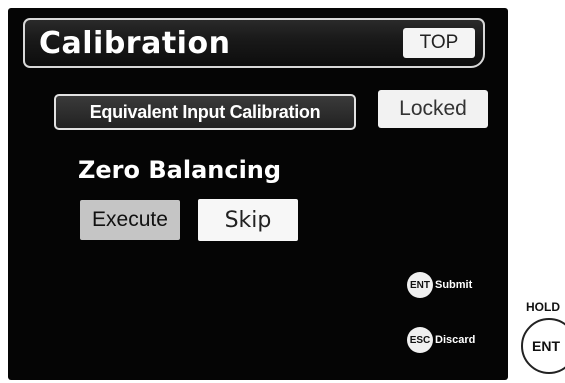 The width and height of the screenshot is (565, 383). What do you see at coordinates (543, 307) in the screenshot?
I see `hold-label: HOLD` at bounding box center [543, 307].